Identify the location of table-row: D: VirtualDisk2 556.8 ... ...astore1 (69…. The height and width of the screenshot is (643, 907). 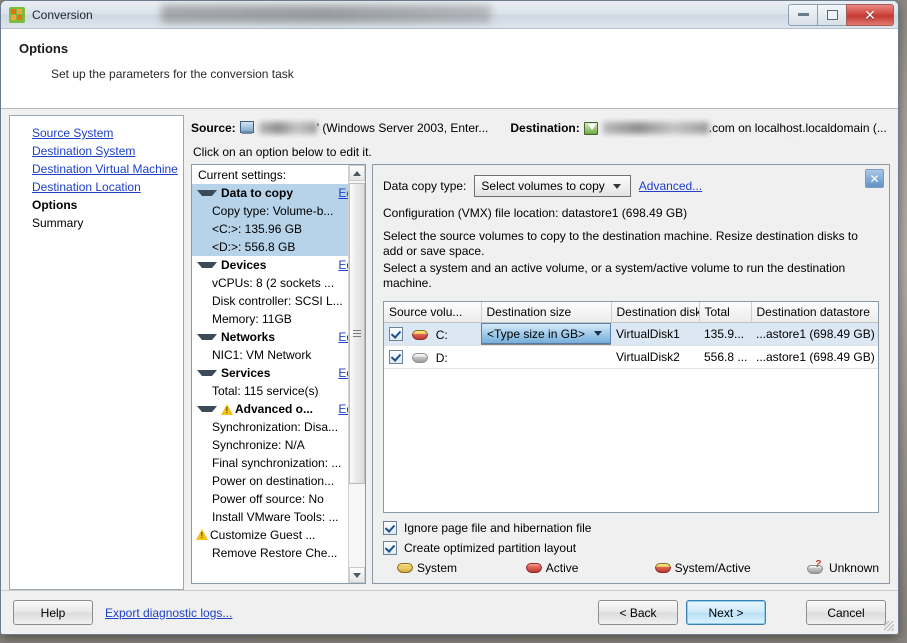
(631, 357).